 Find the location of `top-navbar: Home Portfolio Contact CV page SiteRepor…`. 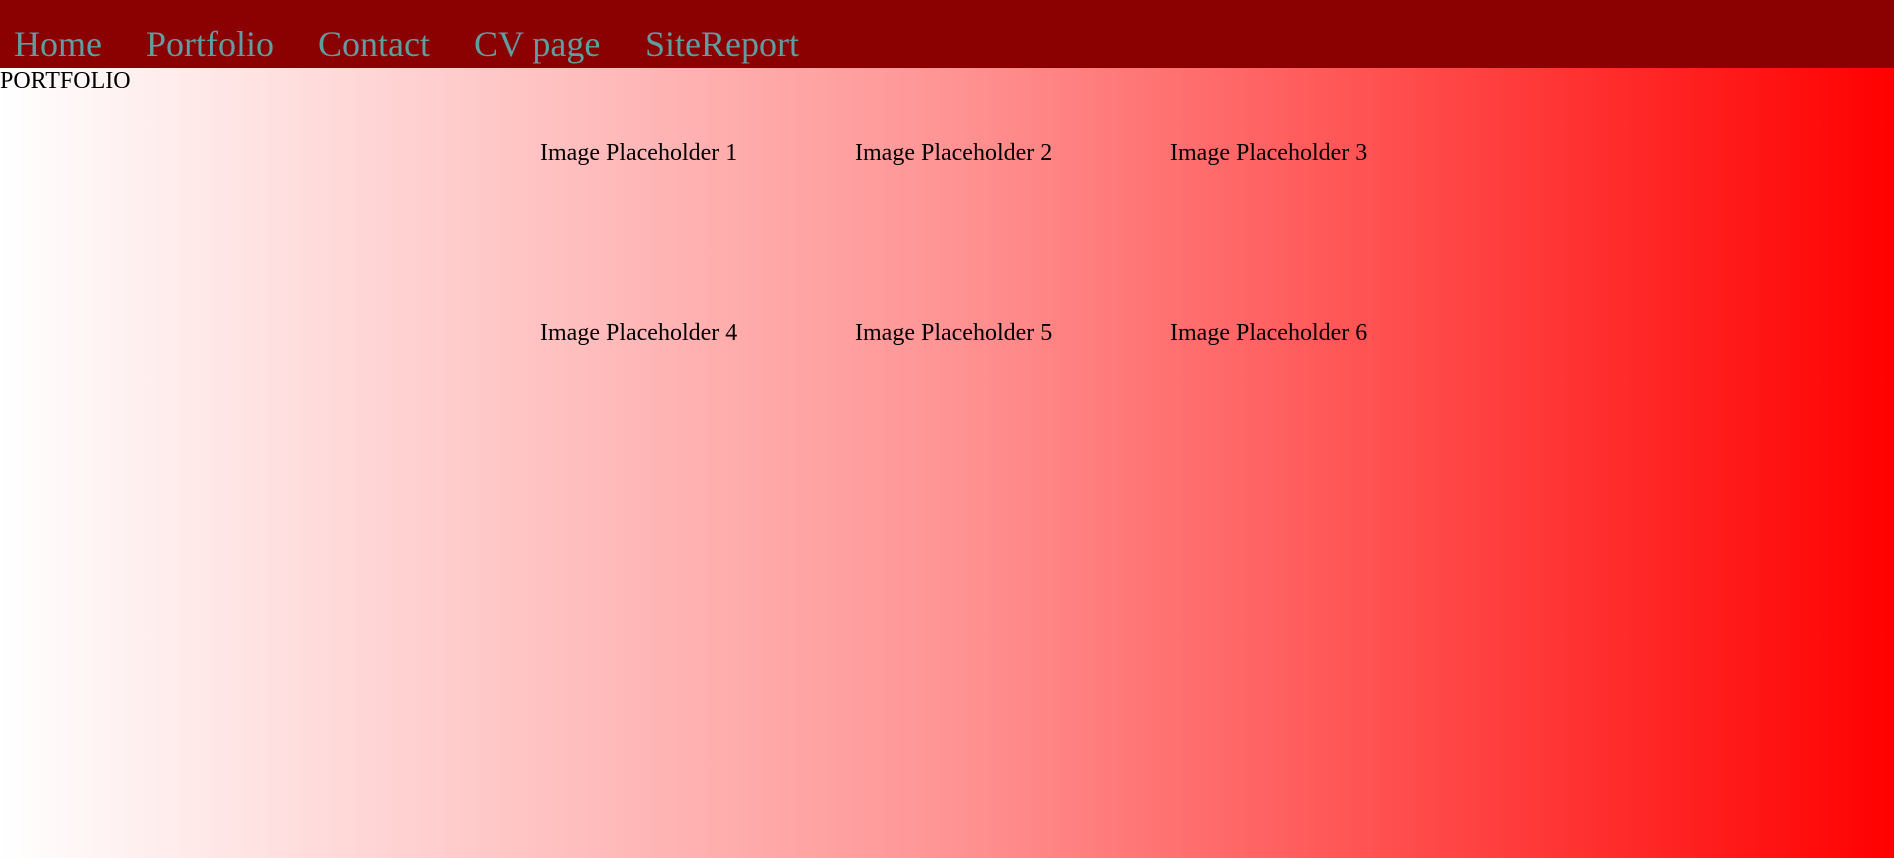

top-navbar: Home Portfolio Contact CV page SiteRepor… is located at coordinates (947, 34).